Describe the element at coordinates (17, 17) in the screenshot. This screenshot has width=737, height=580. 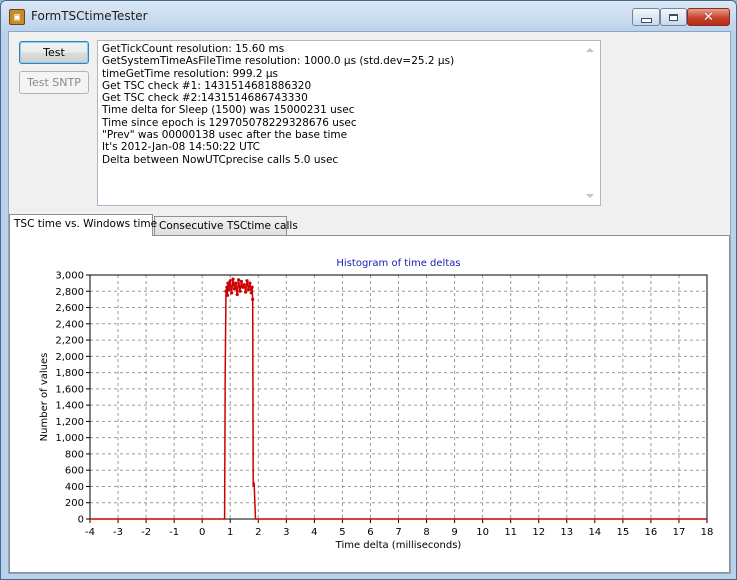
I see `app-icon: ▣` at that location.